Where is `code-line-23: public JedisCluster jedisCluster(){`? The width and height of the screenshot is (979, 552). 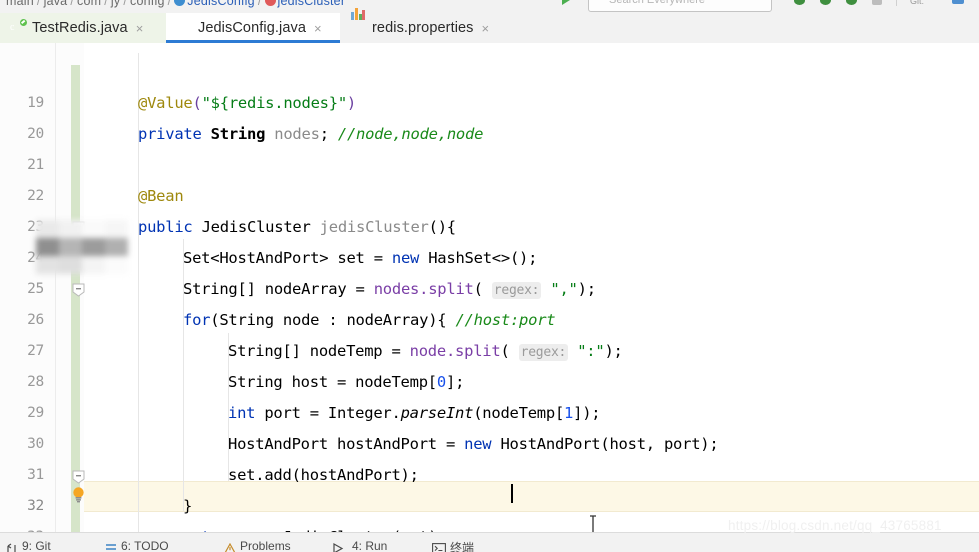 code-line-23: public JedisCluster jedisCluster(){ is located at coordinates (297, 227).